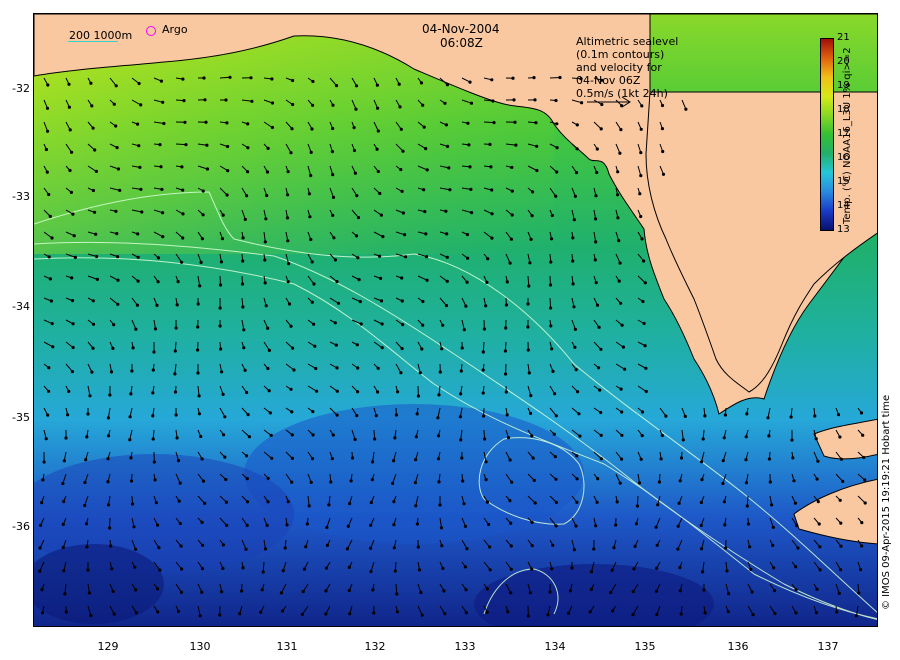  I want to click on x-tick-label: 131, so click(287, 646).